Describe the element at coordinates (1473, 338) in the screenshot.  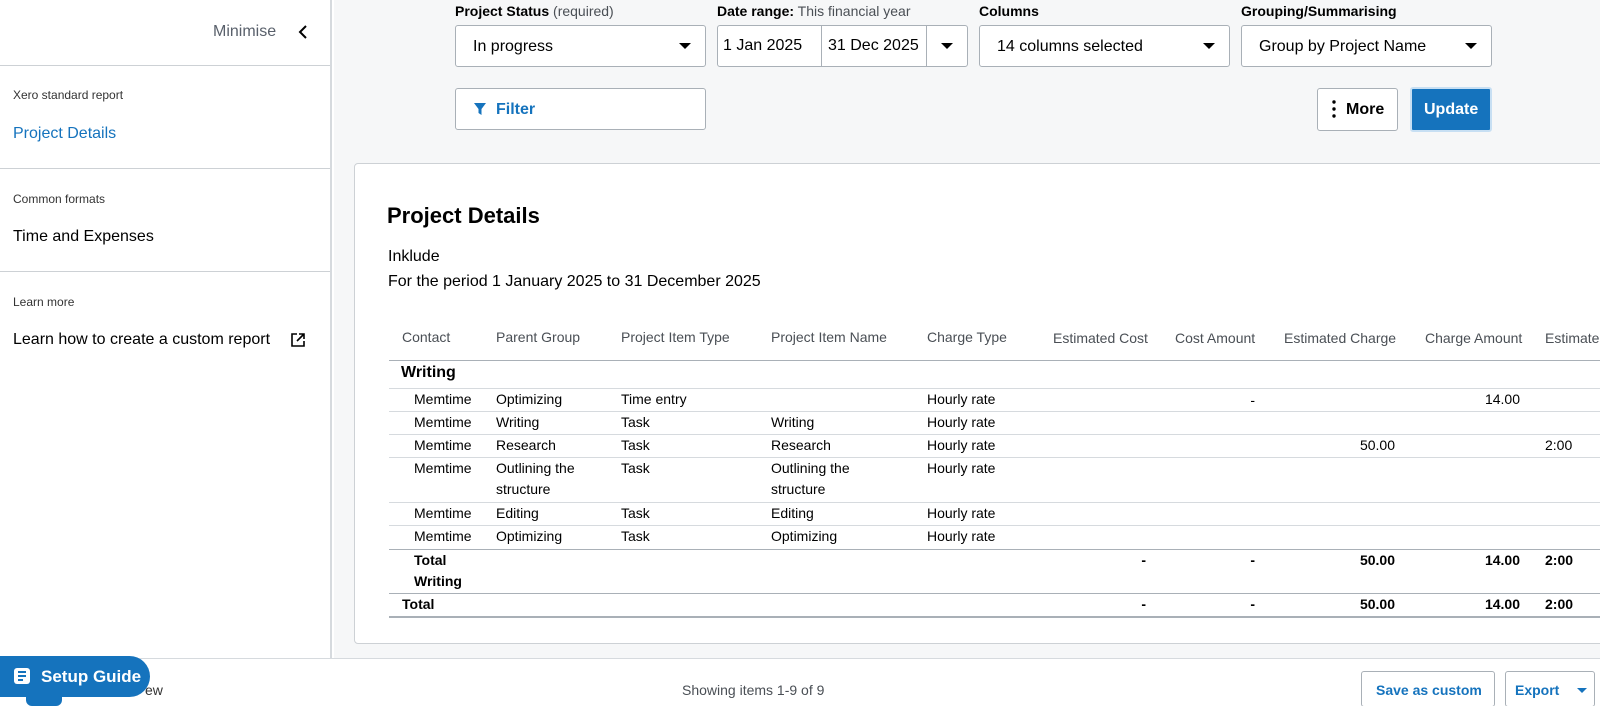
I see `column-header: Charge Amount` at that location.